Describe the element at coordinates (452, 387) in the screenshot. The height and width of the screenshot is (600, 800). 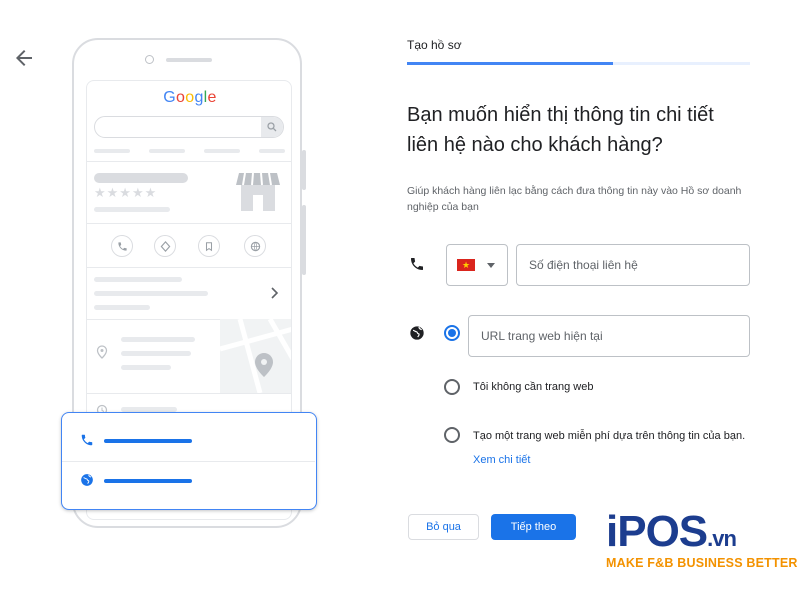
I see `website-option-radio-none` at that location.